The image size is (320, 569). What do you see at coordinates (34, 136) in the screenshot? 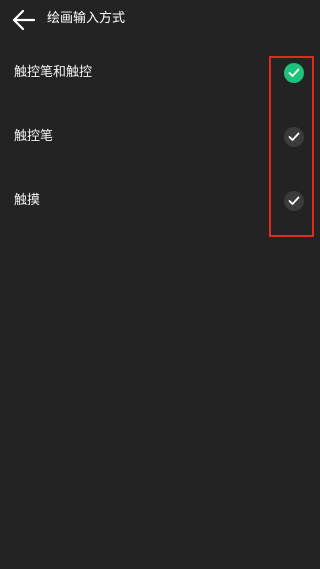
I see `option-label: 触控笔` at bounding box center [34, 136].